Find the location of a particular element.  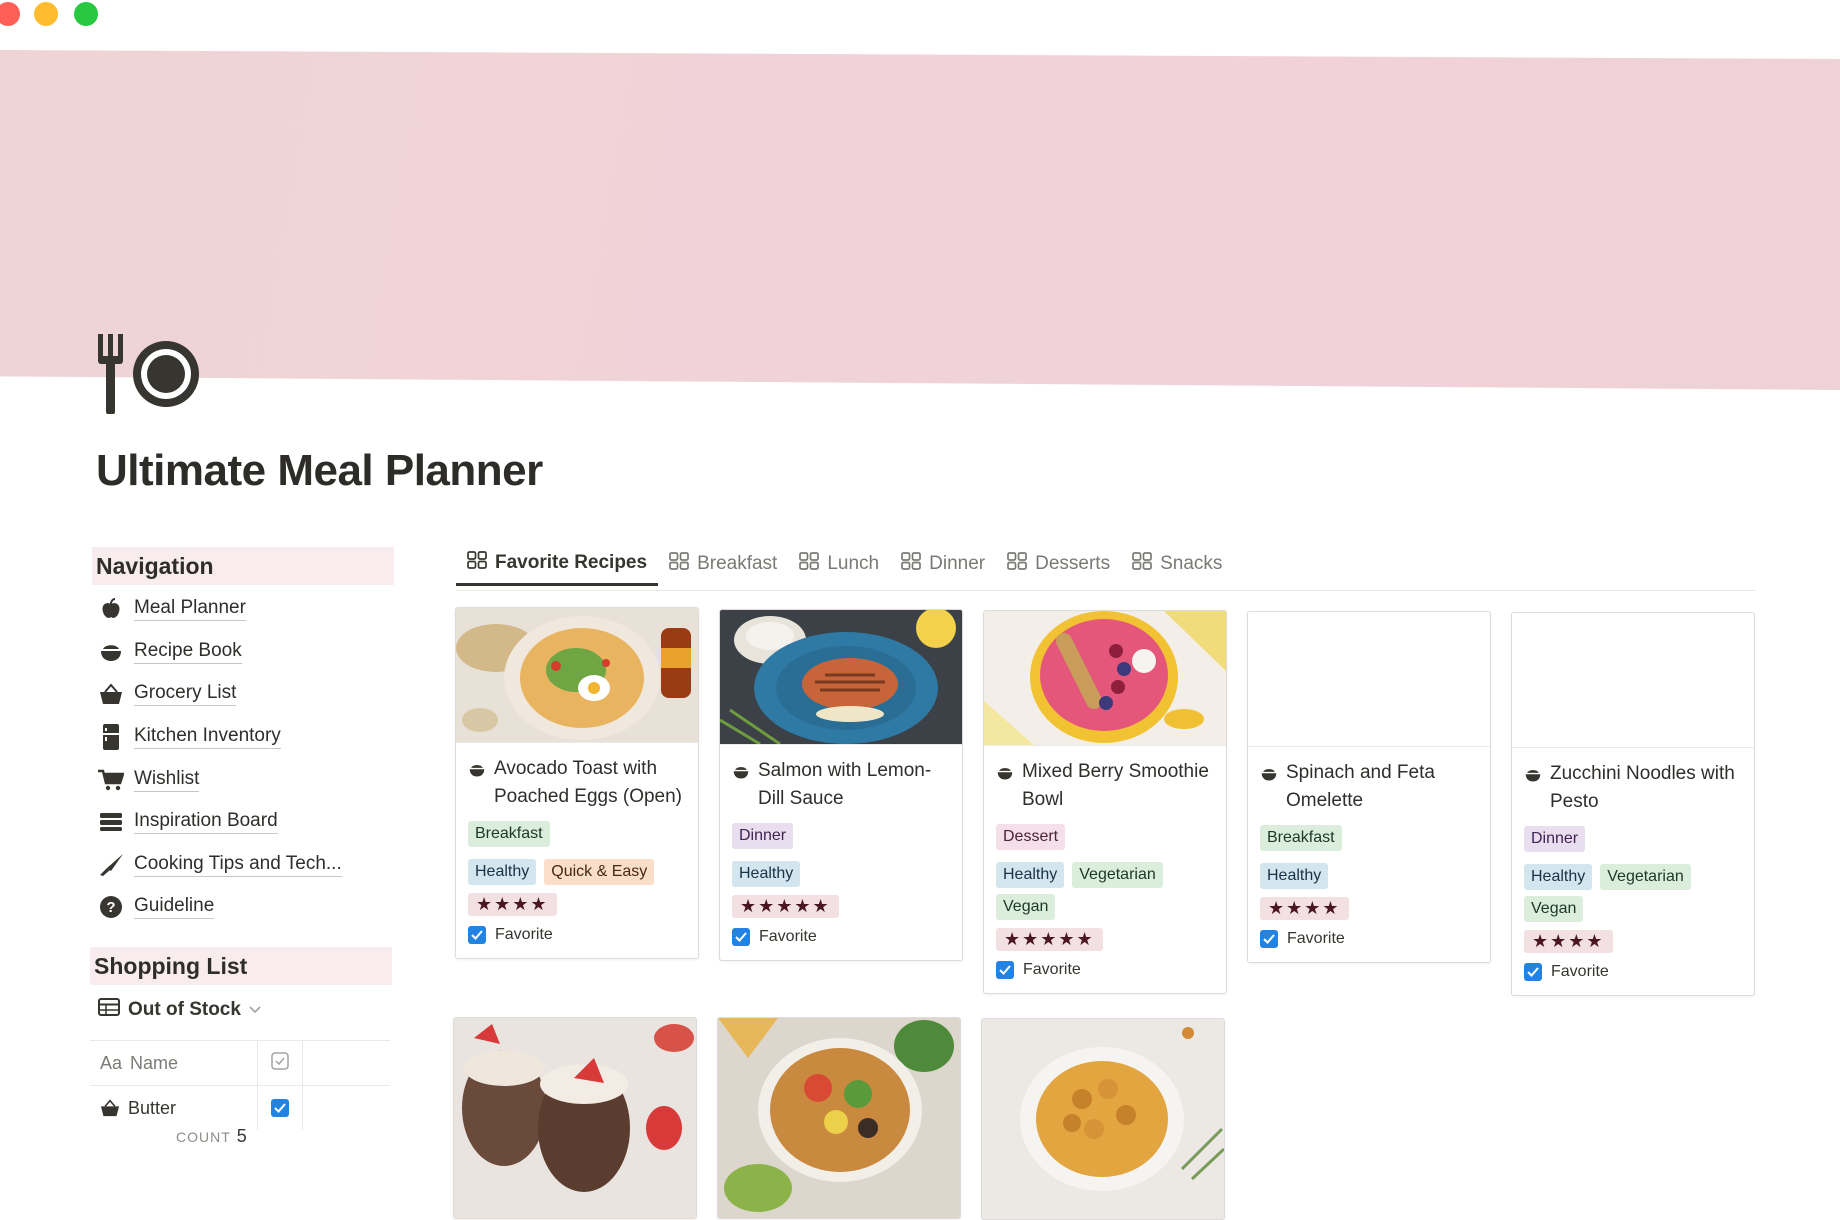

name-column-header: Aa Name is located at coordinates (174, 1063).